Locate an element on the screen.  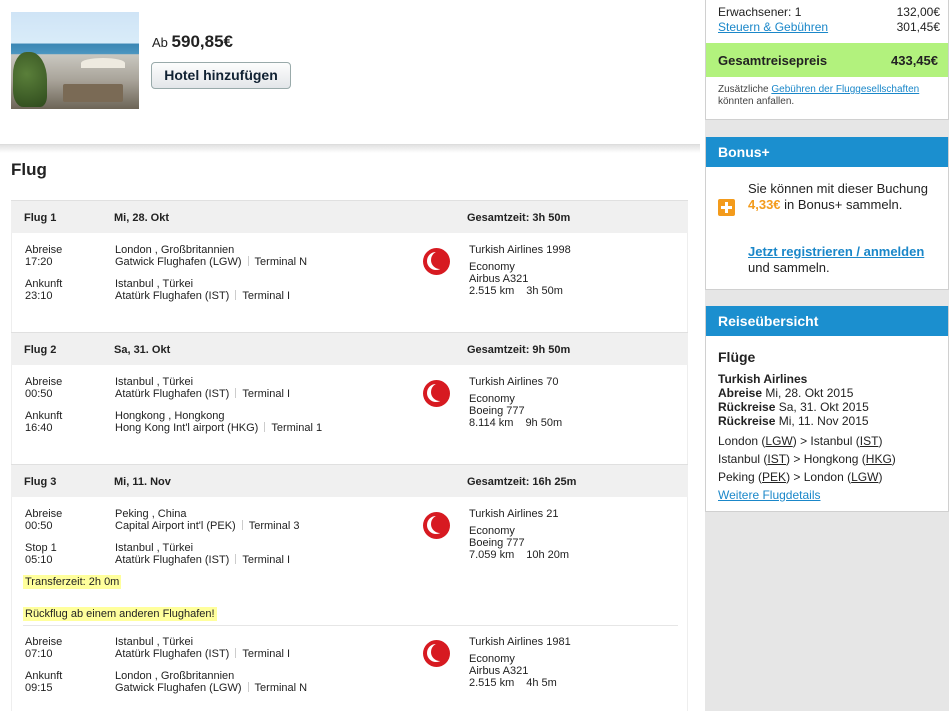
arrival-airport-row: Gatwick Flughafen (LGW) Terminal N is located at coordinates (211, 688).